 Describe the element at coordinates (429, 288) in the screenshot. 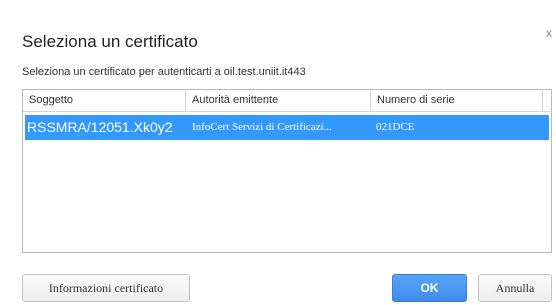

I see `ok-button: OK` at that location.